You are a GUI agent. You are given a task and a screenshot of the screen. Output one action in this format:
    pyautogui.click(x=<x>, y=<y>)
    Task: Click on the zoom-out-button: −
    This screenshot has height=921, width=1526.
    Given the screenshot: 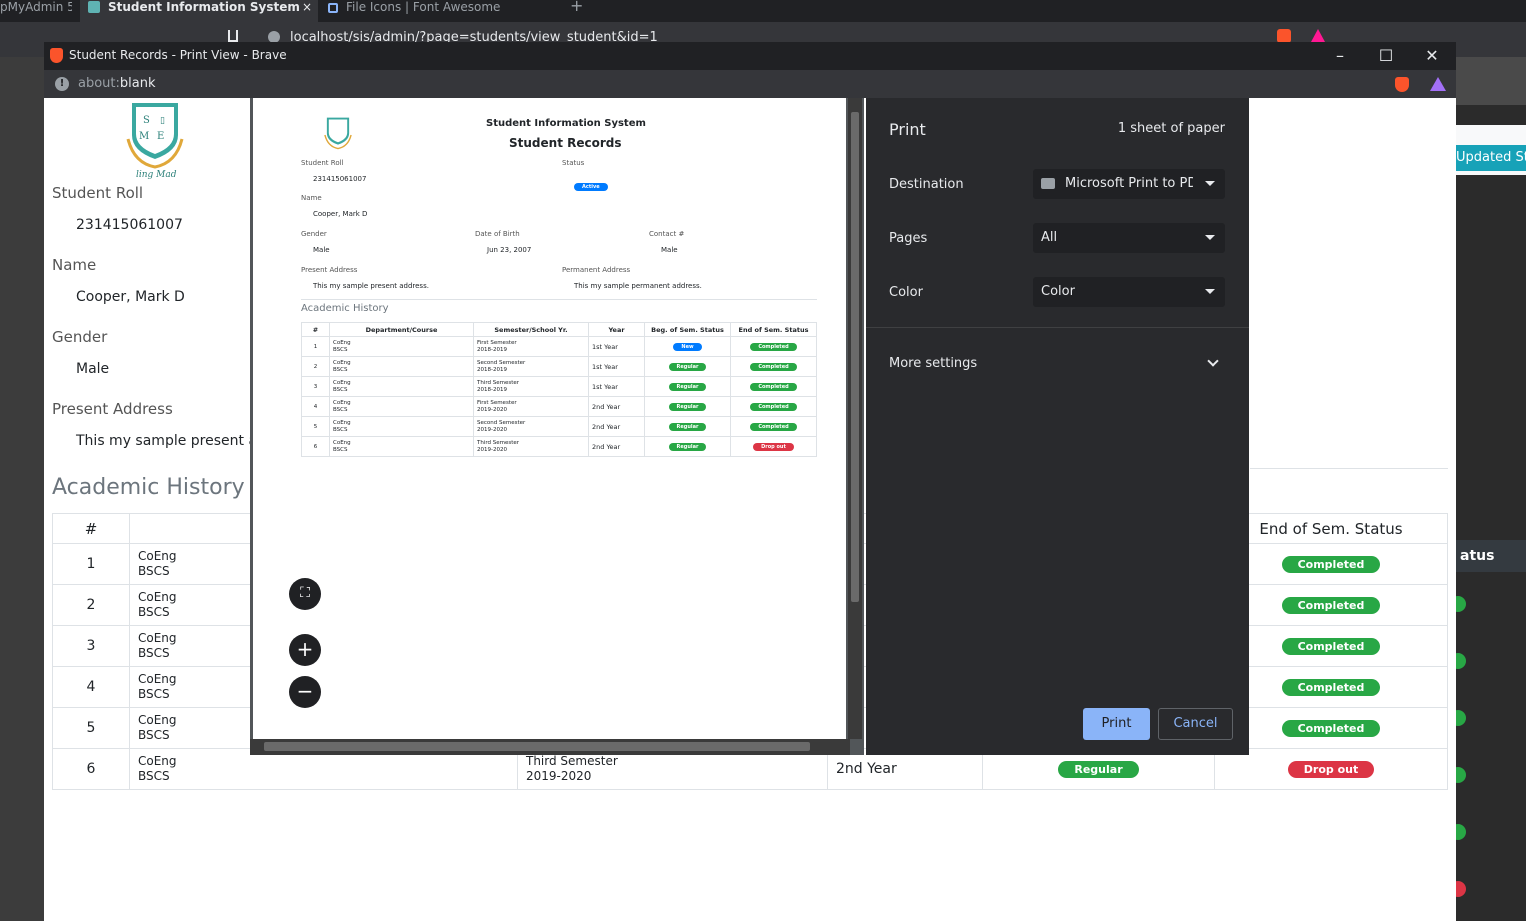 What is the action you would take?
    pyautogui.click(x=305, y=692)
    